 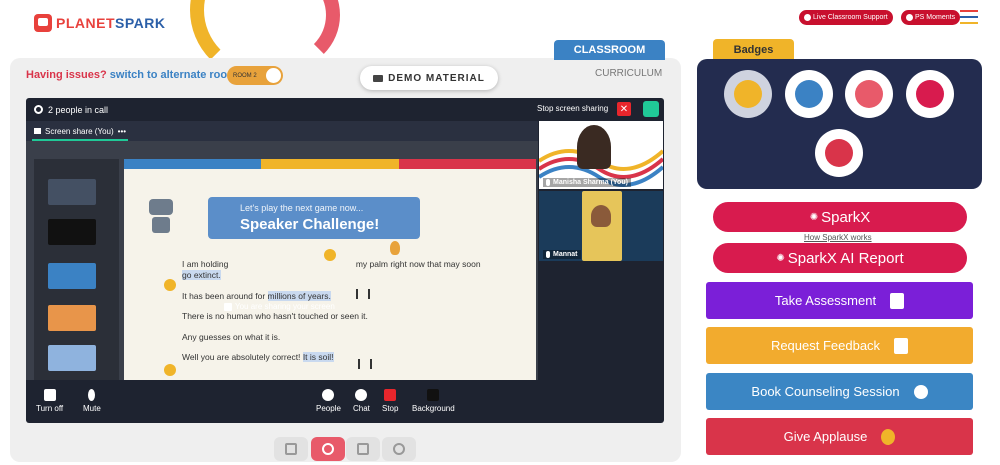 What do you see at coordinates (285, 306) in the screenshot?
I see `sharing-notice-label: You are sharing your screen` at bounding box center [285, 306].